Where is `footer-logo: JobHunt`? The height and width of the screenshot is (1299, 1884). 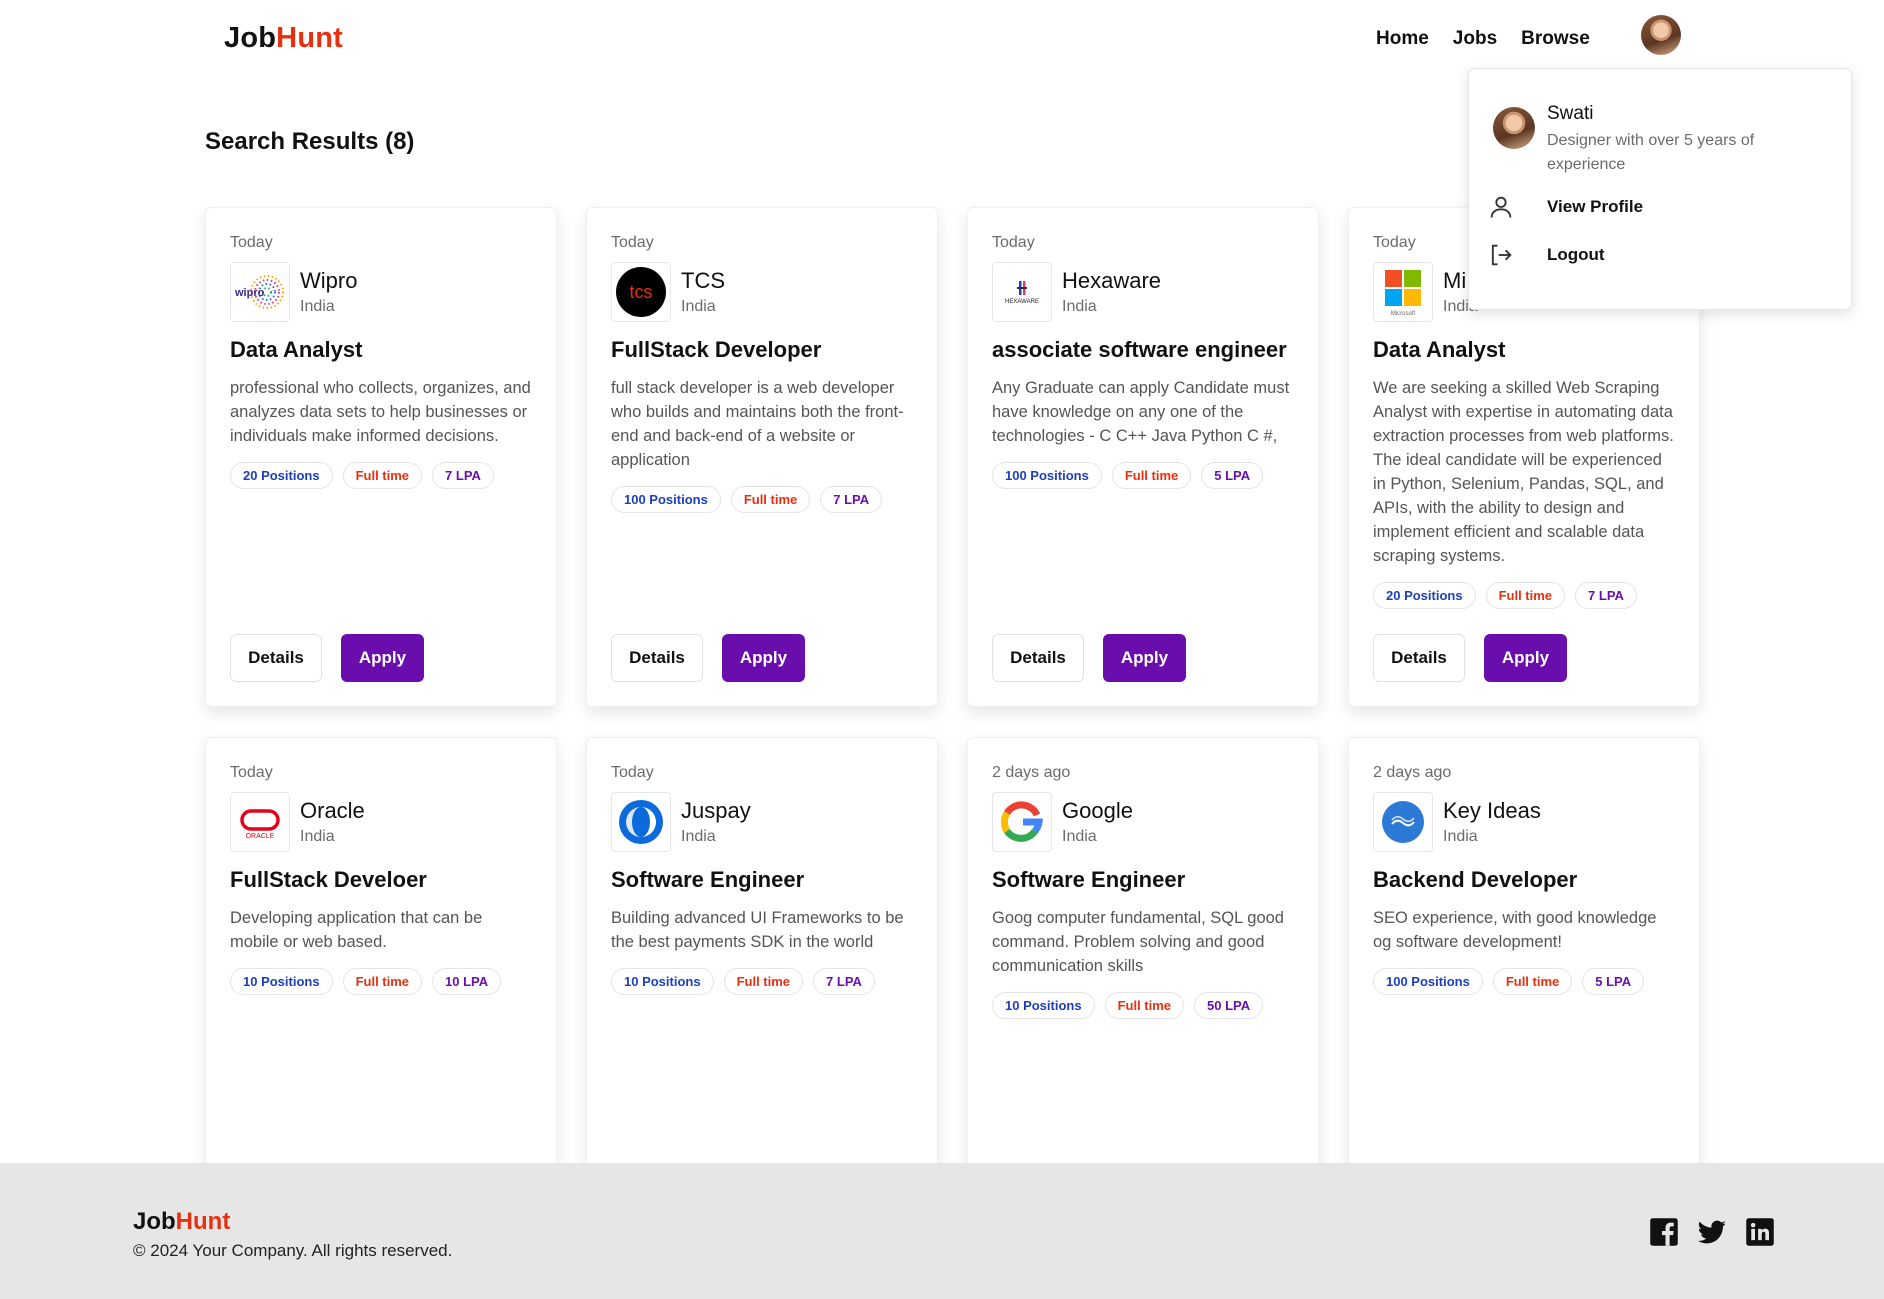 footer-logo: JobHunt is located at coordinates (182, 1221).